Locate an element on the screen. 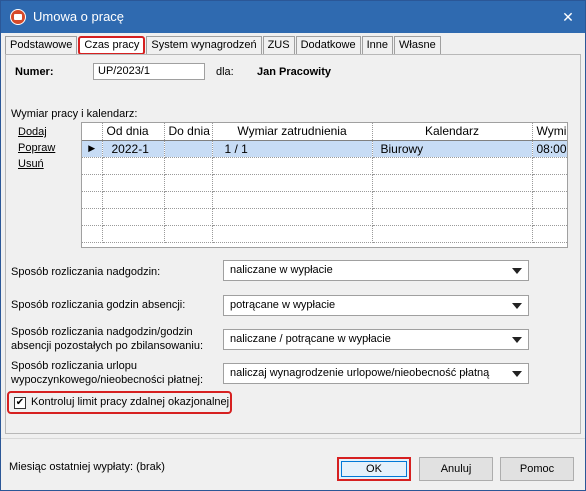  add-link: Dodaj is located at coordinates (32, 132).